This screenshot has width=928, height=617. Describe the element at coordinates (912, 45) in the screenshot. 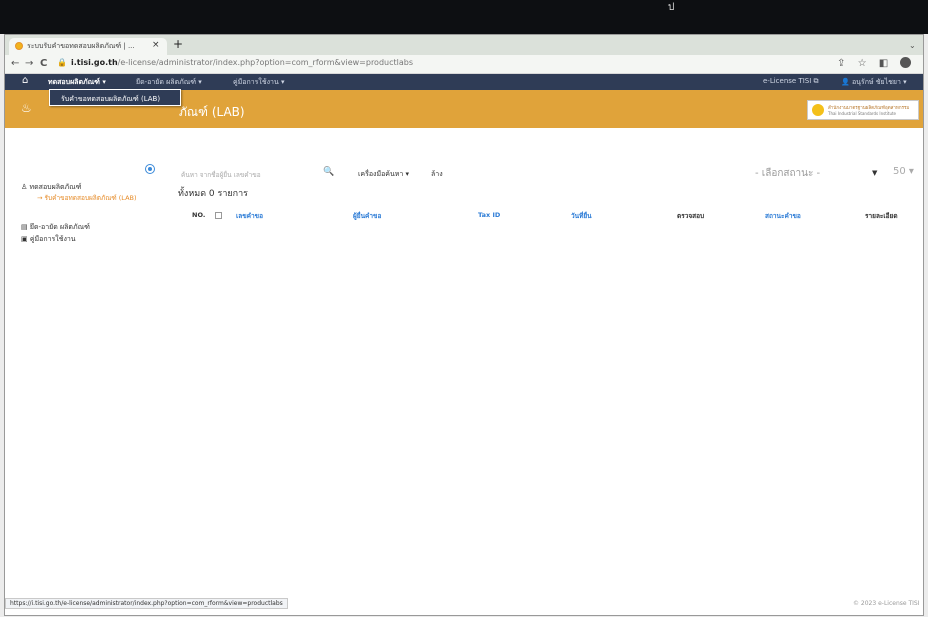

I see `tab-search-icon: ⌄` at that location.